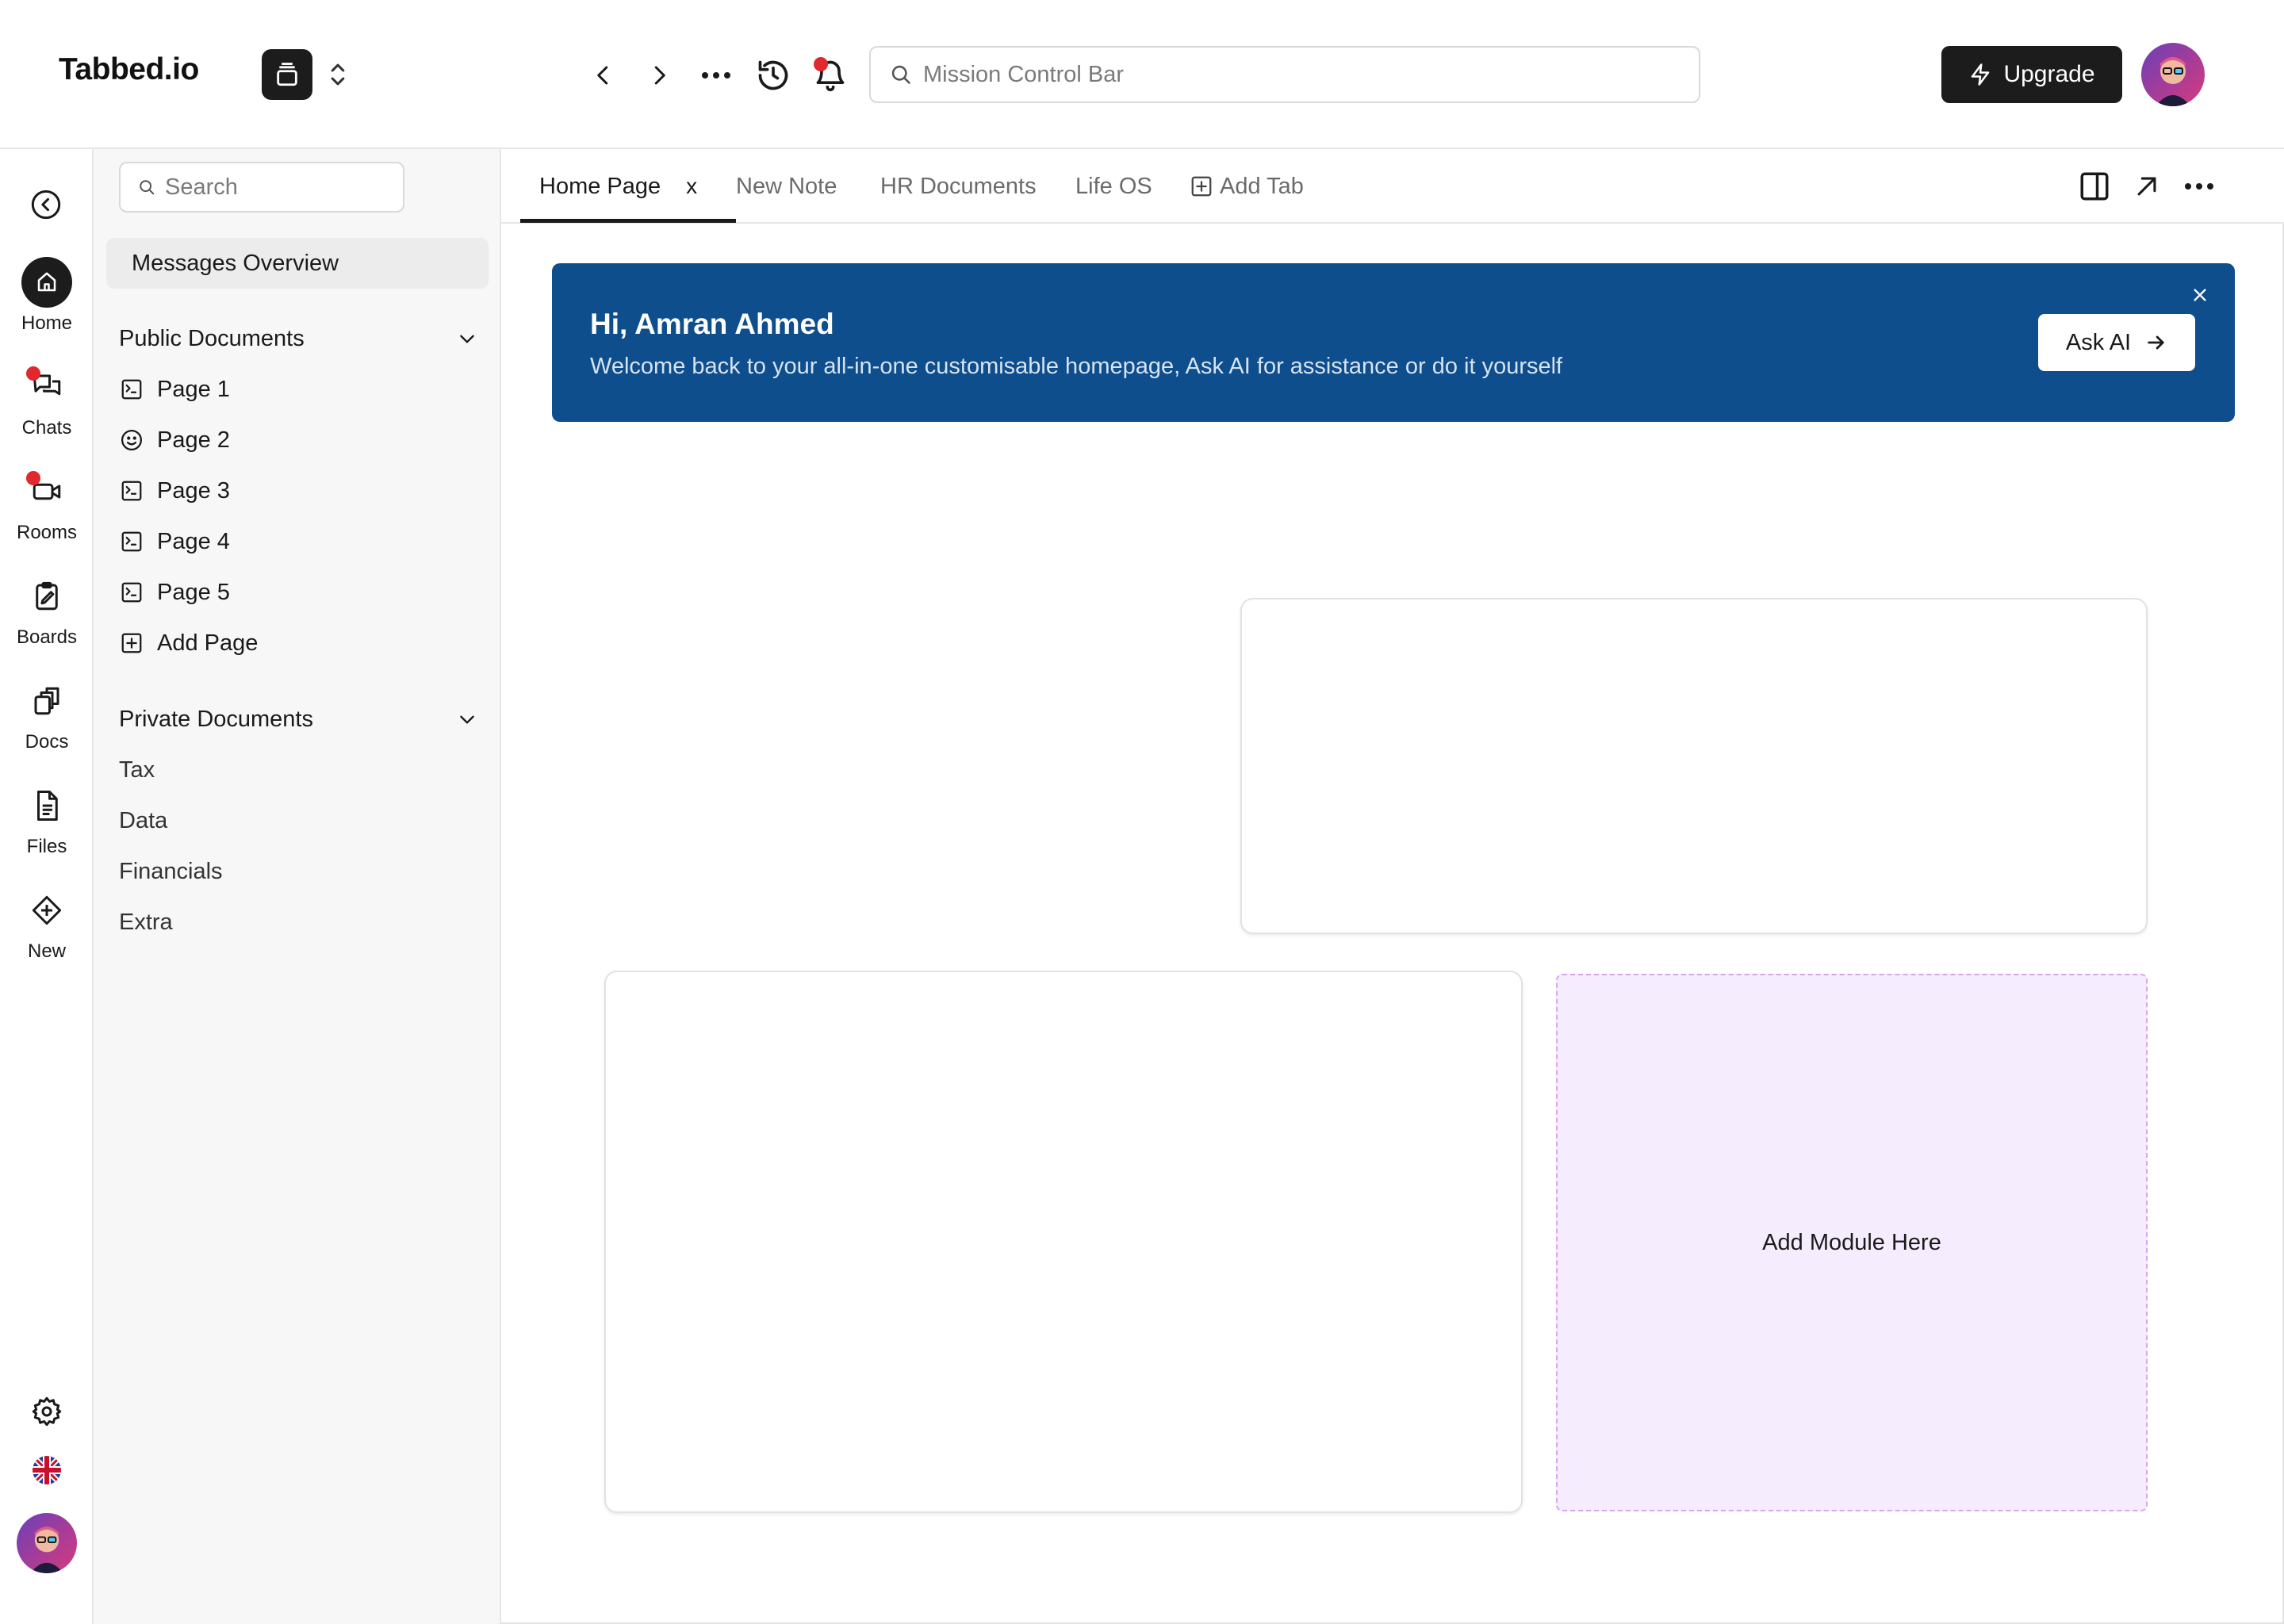 The height and width of the screenshot is (1624, 2284). Describe the element at coordinates (46, 282) in the screenshot. I see `home-icon` at that location.